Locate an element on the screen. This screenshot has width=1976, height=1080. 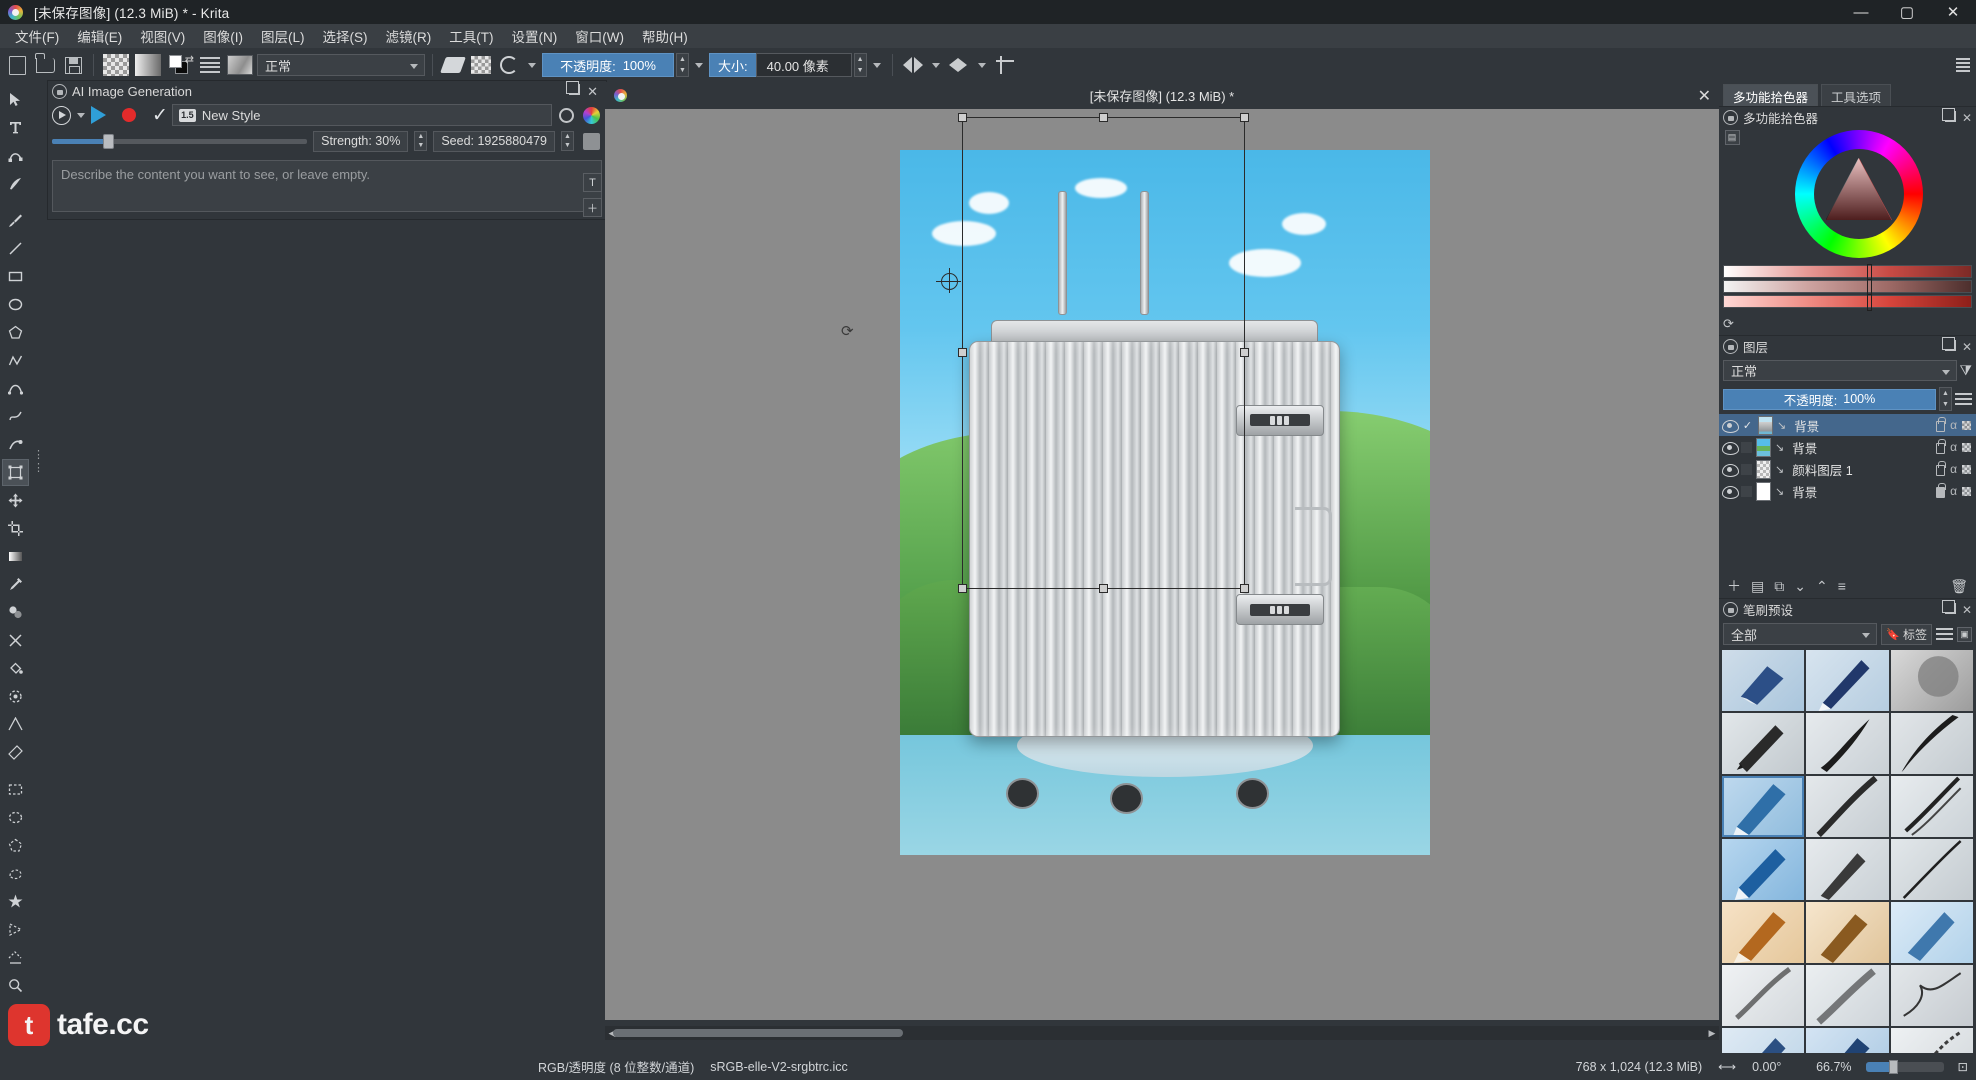
zoom-slider is located at coordinates (1904, 1066).